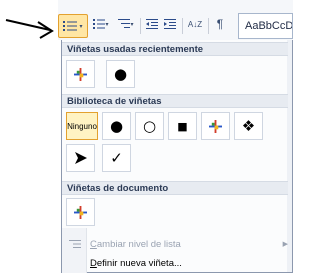  I want to click on show-formatting-marks-button: ¶, so click(220, 24).